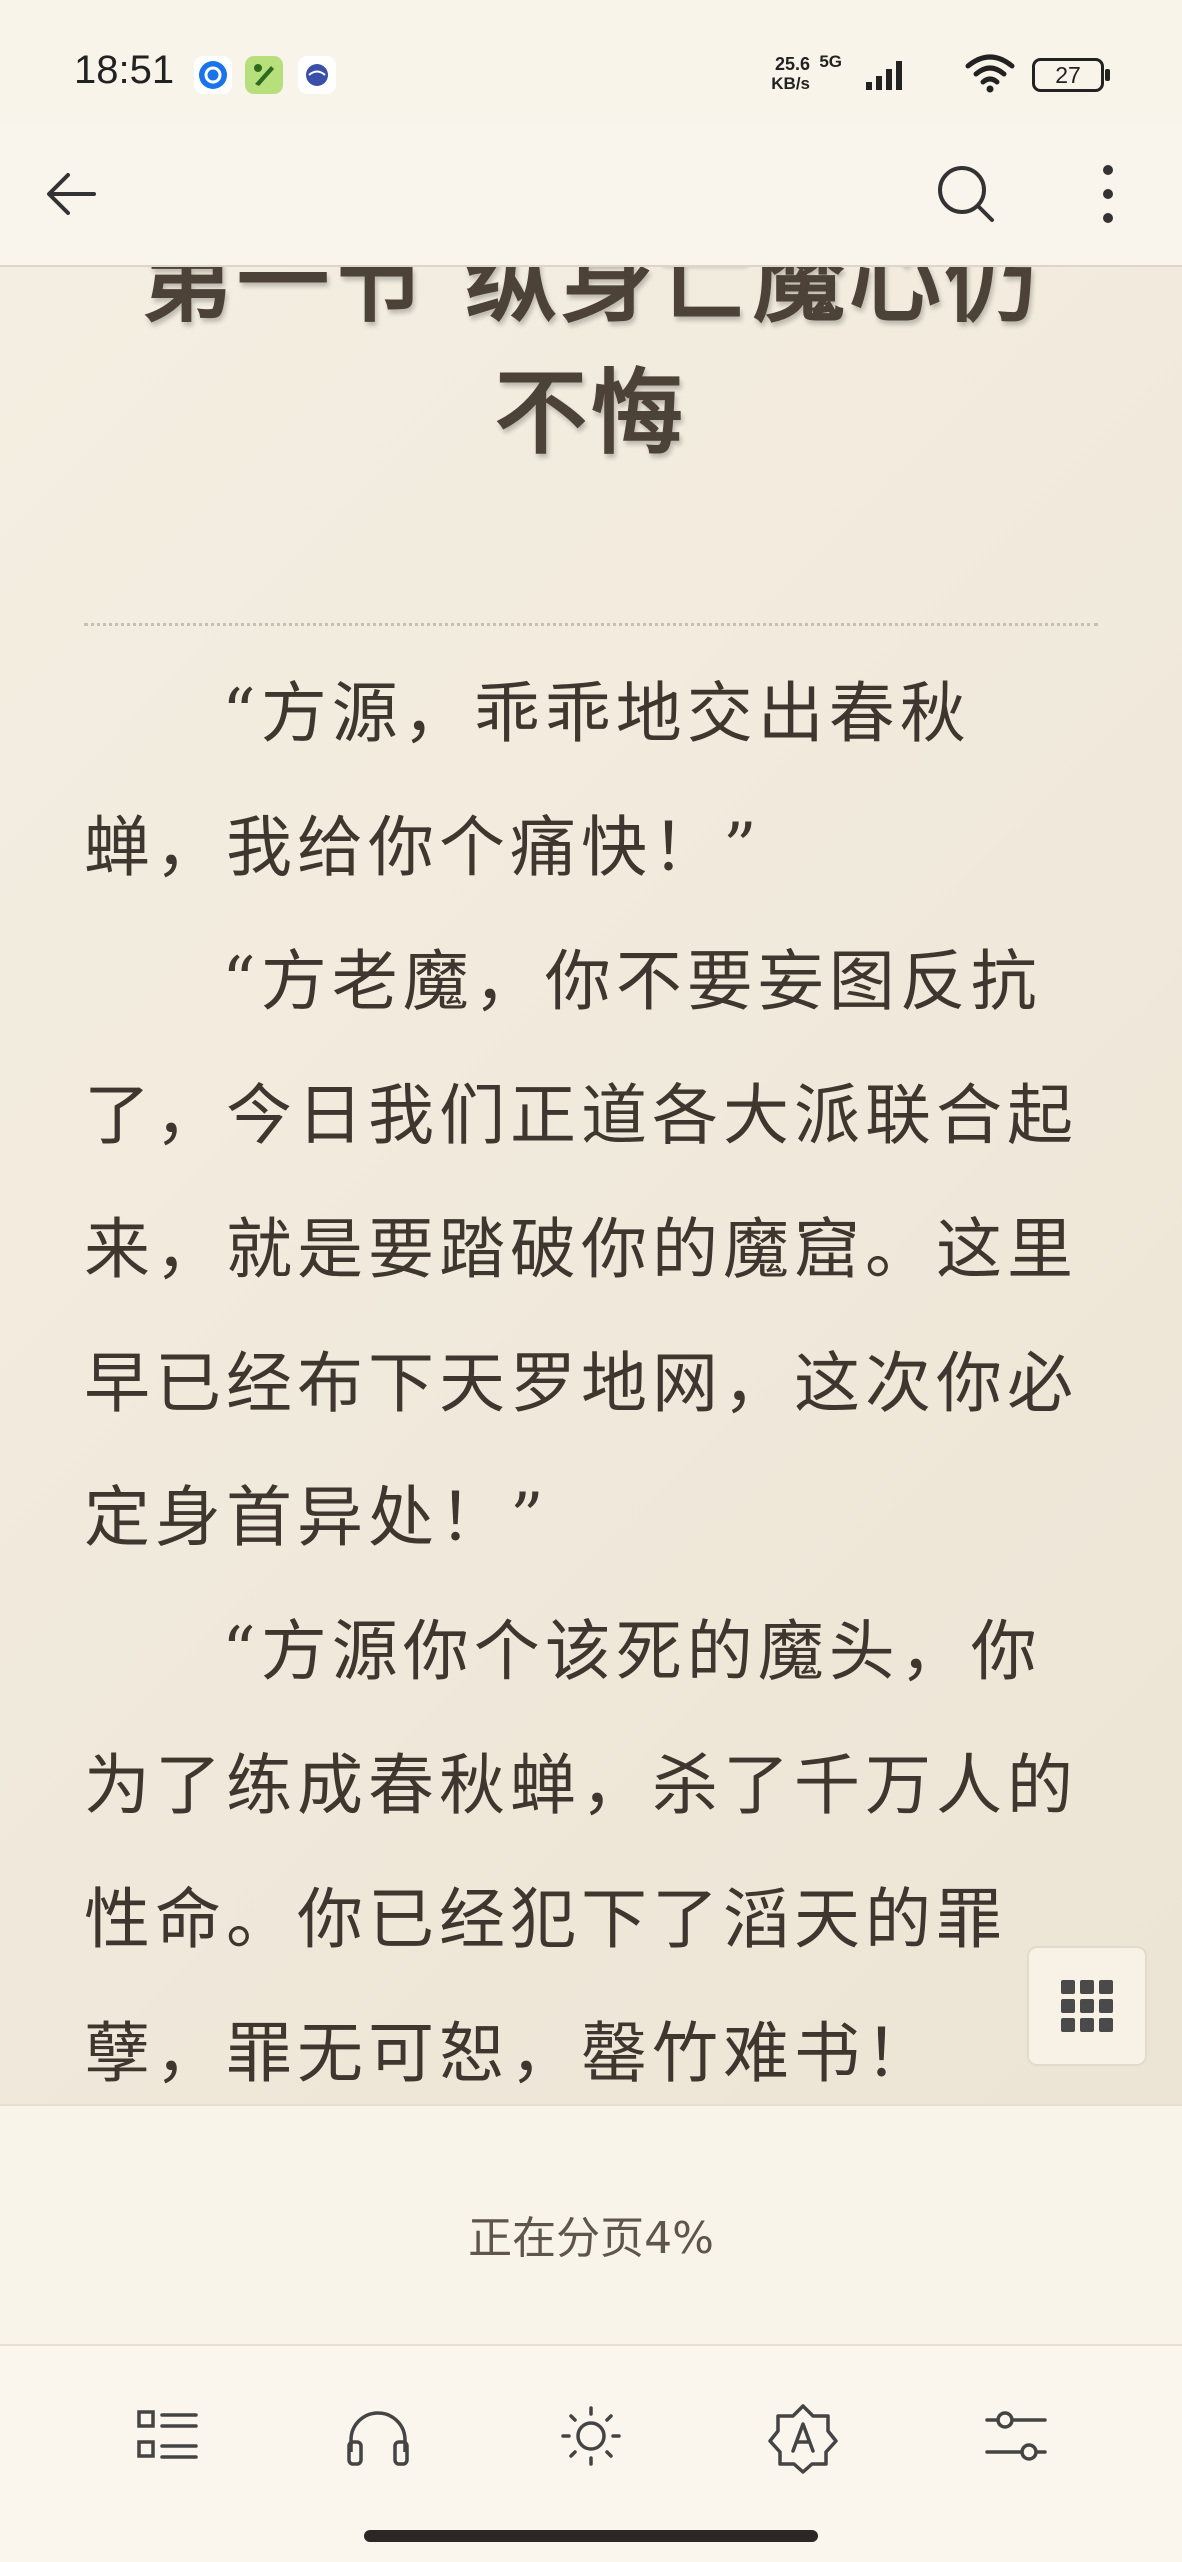  Describe the element at coordinates (591, 367) in the screenshot. I see `chapter-title: 第一节 纵身亡魔心仍 不悔` at that location.